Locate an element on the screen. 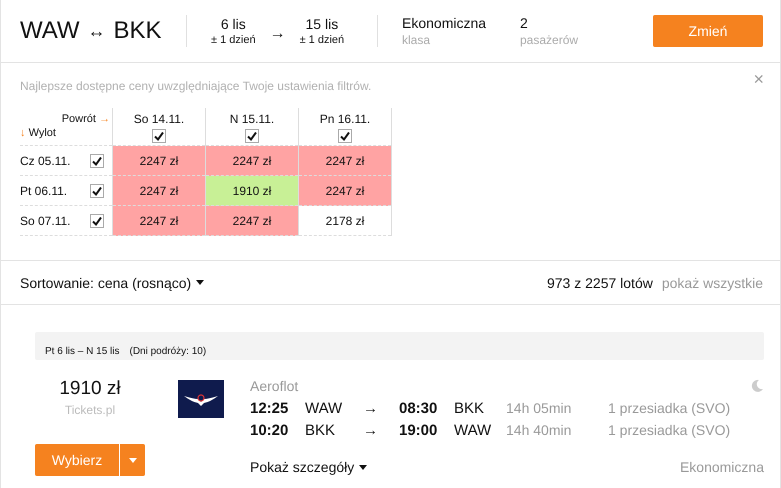 This screenshot has width=781, height=488. matrix-note: Najlepsze dostępne ceny uwzględniające Twoje ustawienia filtrów. is located at coordinates (196, 86).